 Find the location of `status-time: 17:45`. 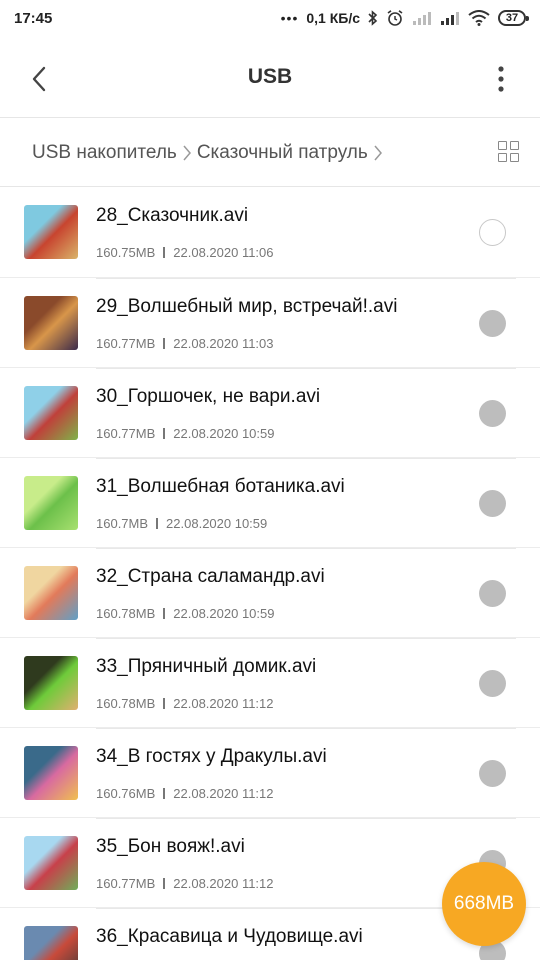

status-time: 17:45 is located at coordinates (33, 18).